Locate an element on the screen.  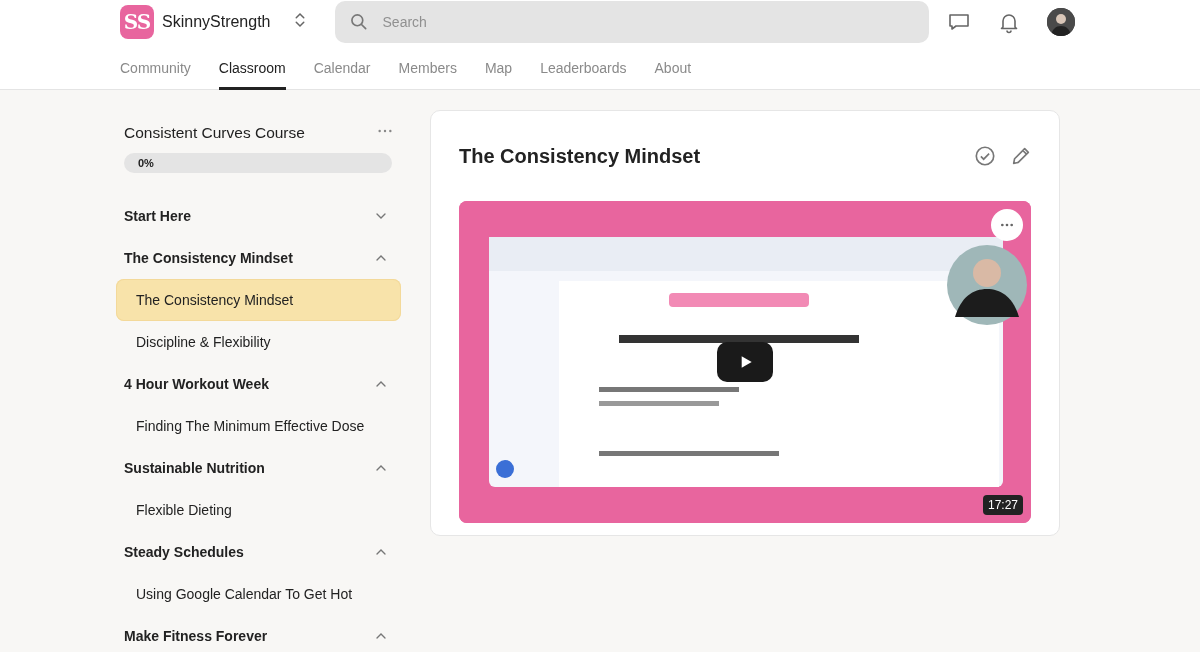
nav-tab: Community is located at coordinates (155, 67).